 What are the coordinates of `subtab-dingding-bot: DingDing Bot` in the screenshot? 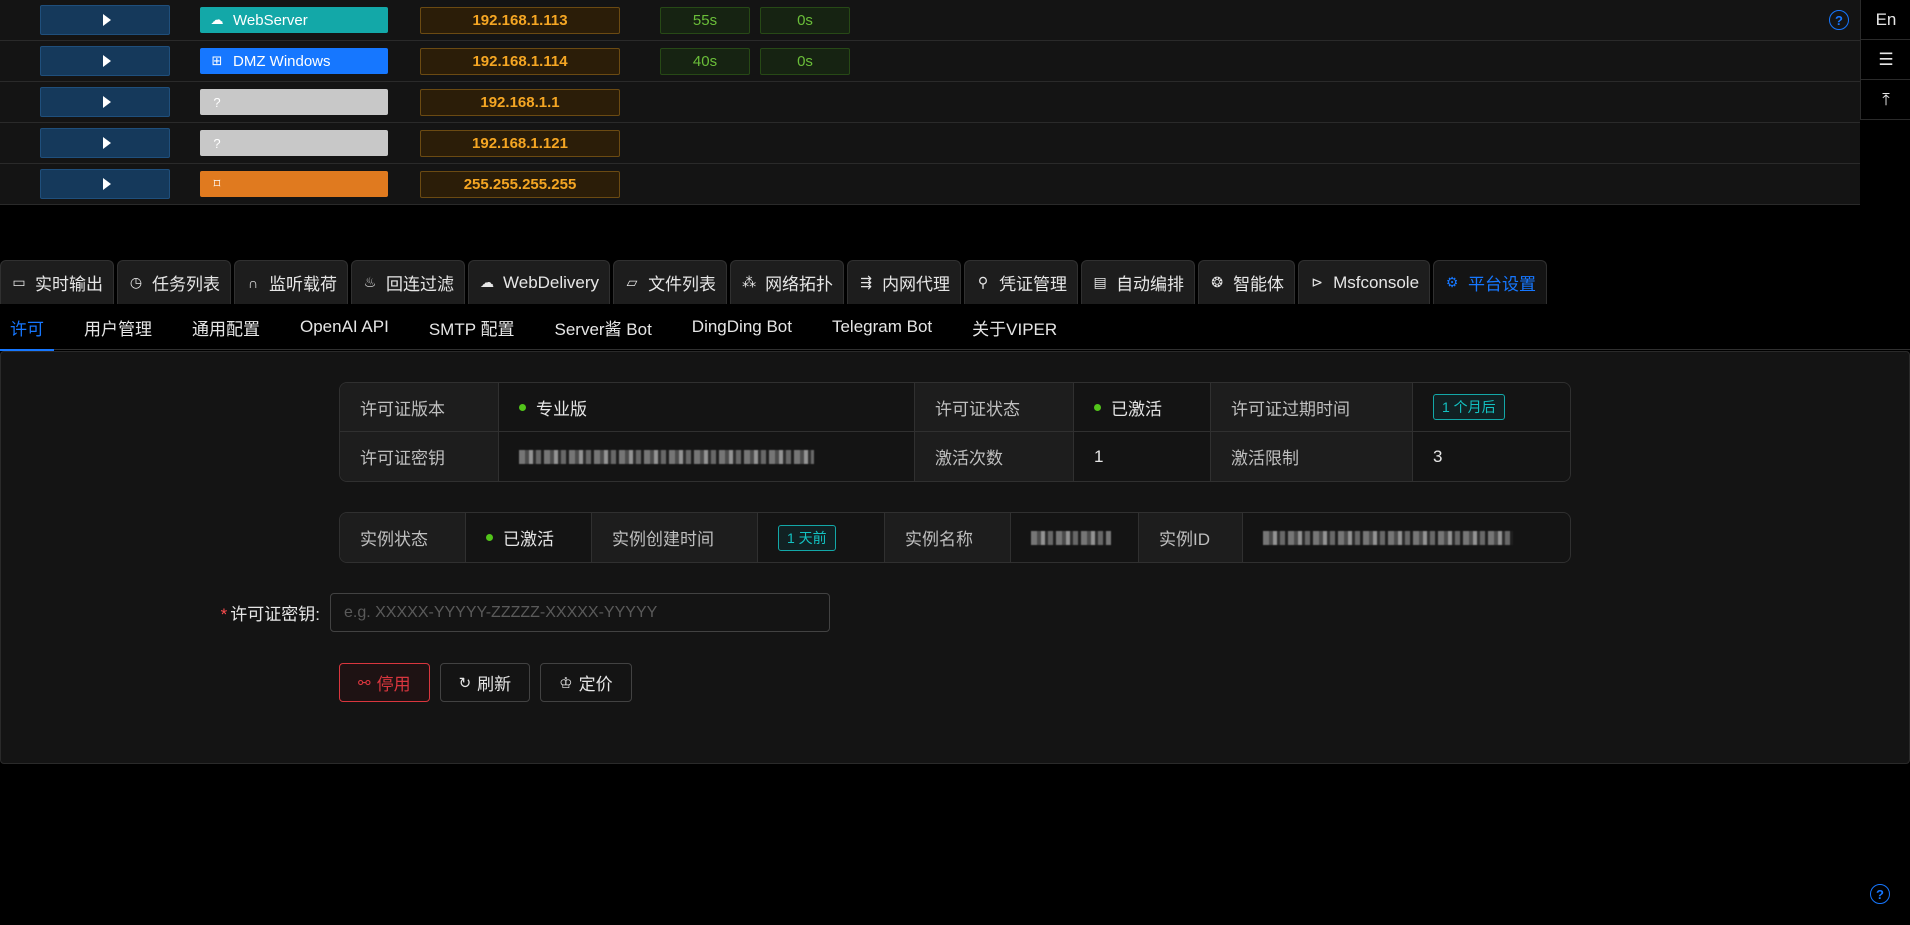 It's located at (742, 327).